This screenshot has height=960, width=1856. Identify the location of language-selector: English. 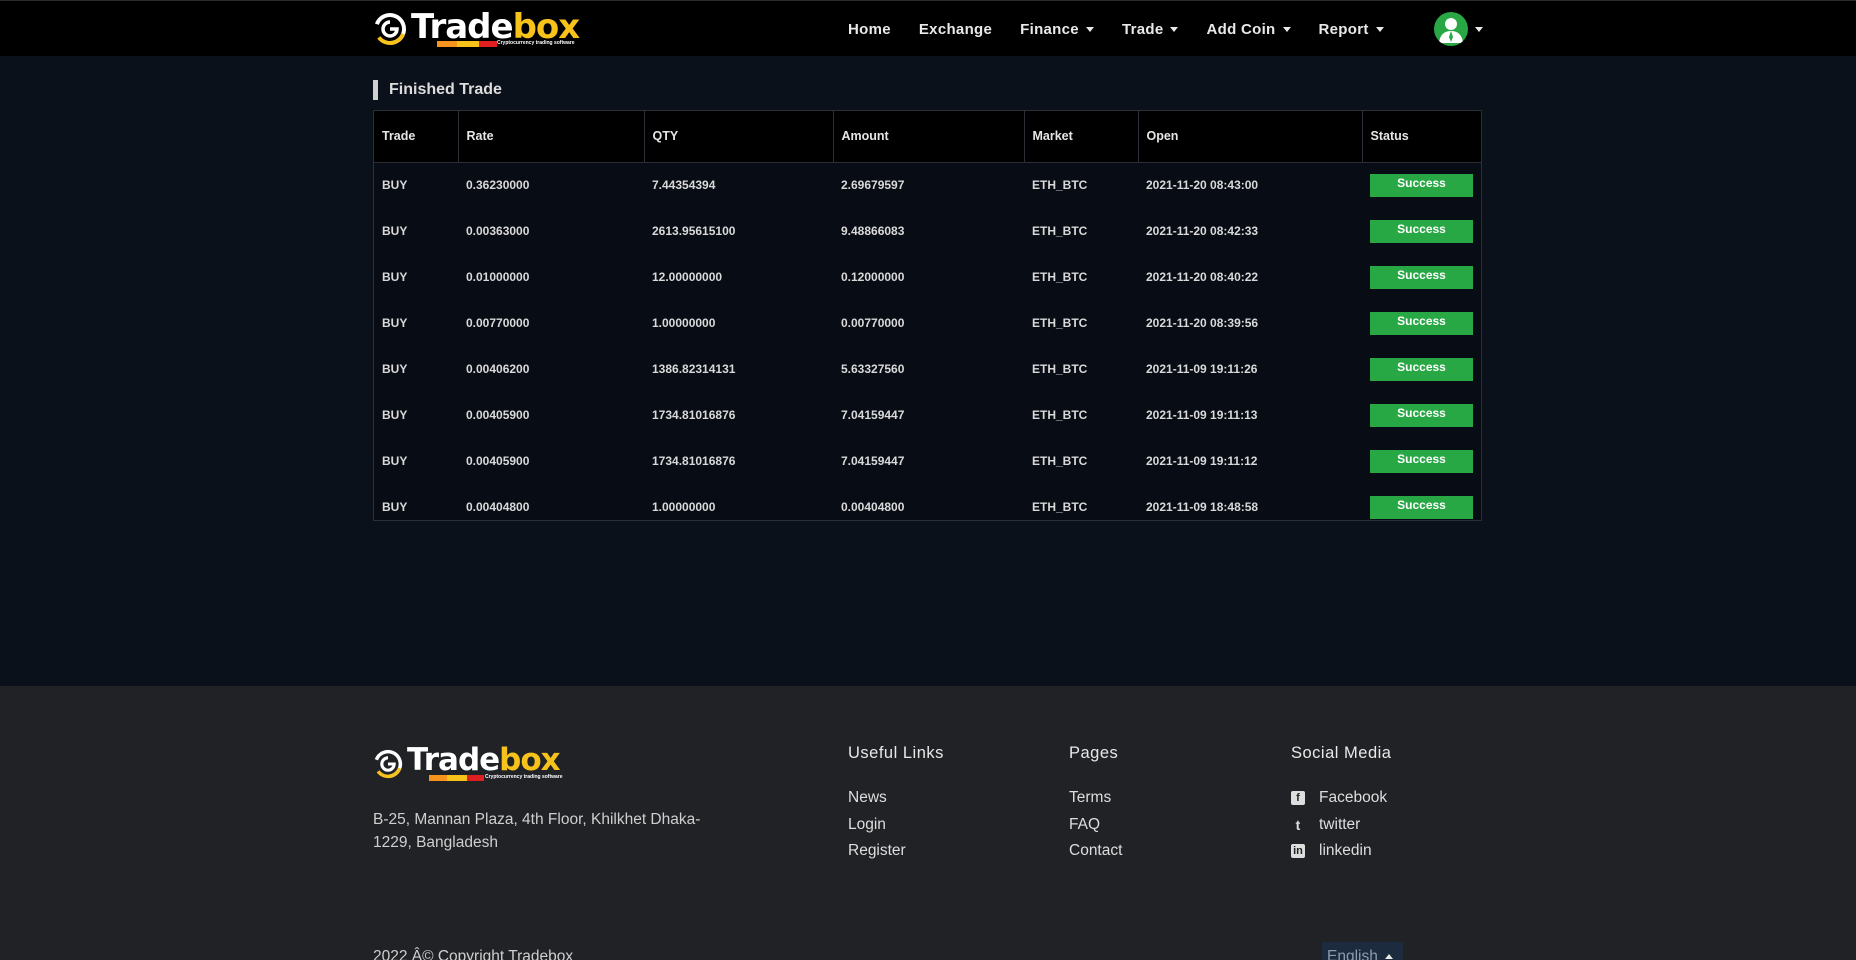
(1362, 951).